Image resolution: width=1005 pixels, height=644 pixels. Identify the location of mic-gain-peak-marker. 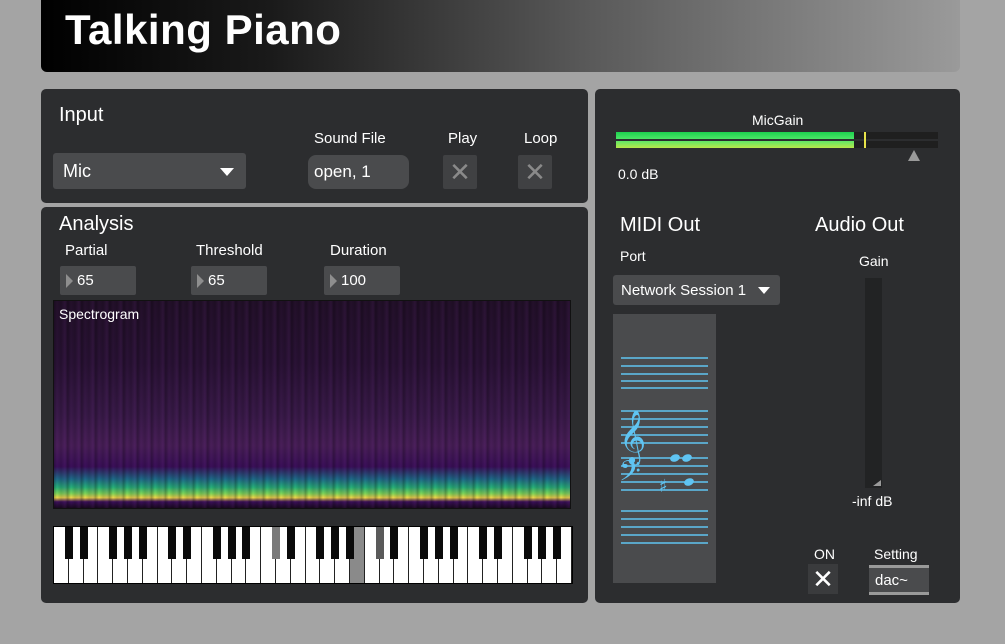
(865, 140).